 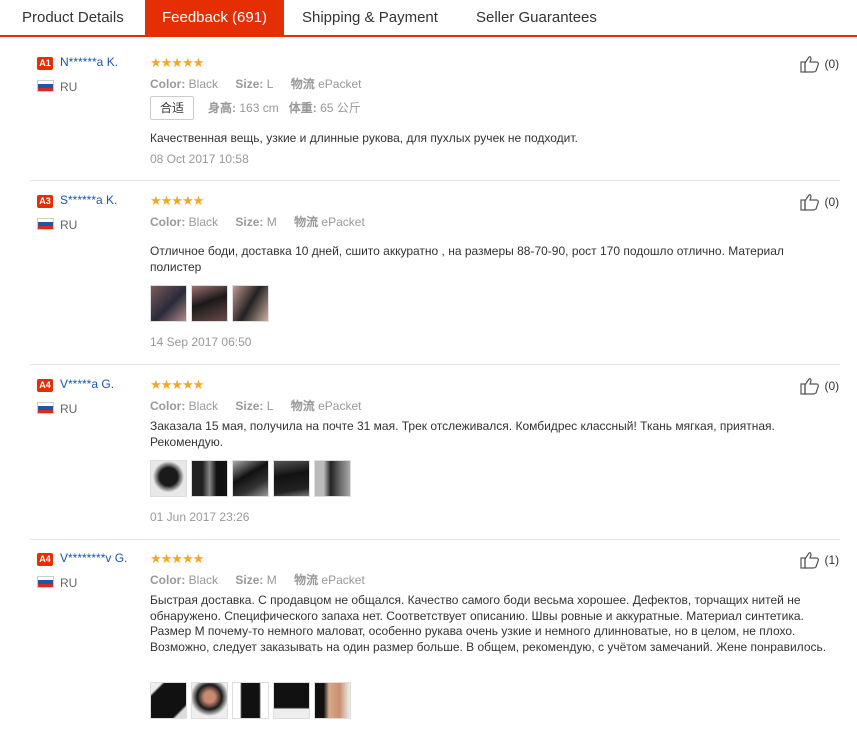 What do you see at coordinates (45, 63) in the screenshot?
I see `buyer-level-badge: A1` at bounding box center [45, 63].